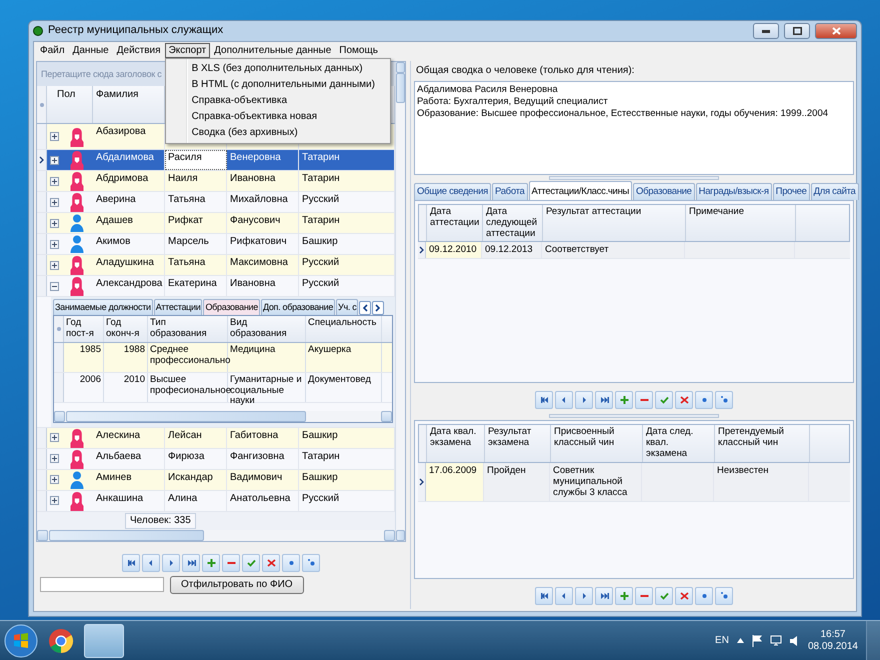 The width and height of the screenshot is (880, 660). Describe the element at coordinates (454, 217) in the screenshot. I see `column-header: Дата аттестации` at that location.